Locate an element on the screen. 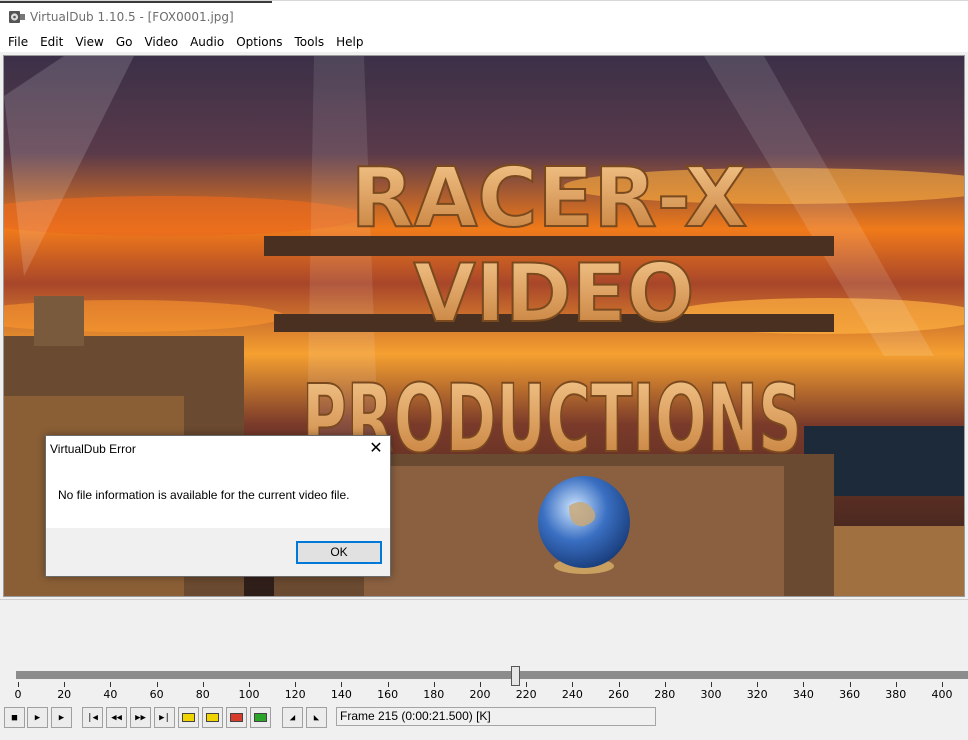 The image size is (968, 740). timeline-tick-label: 100 is located at coordinates (249, 694).